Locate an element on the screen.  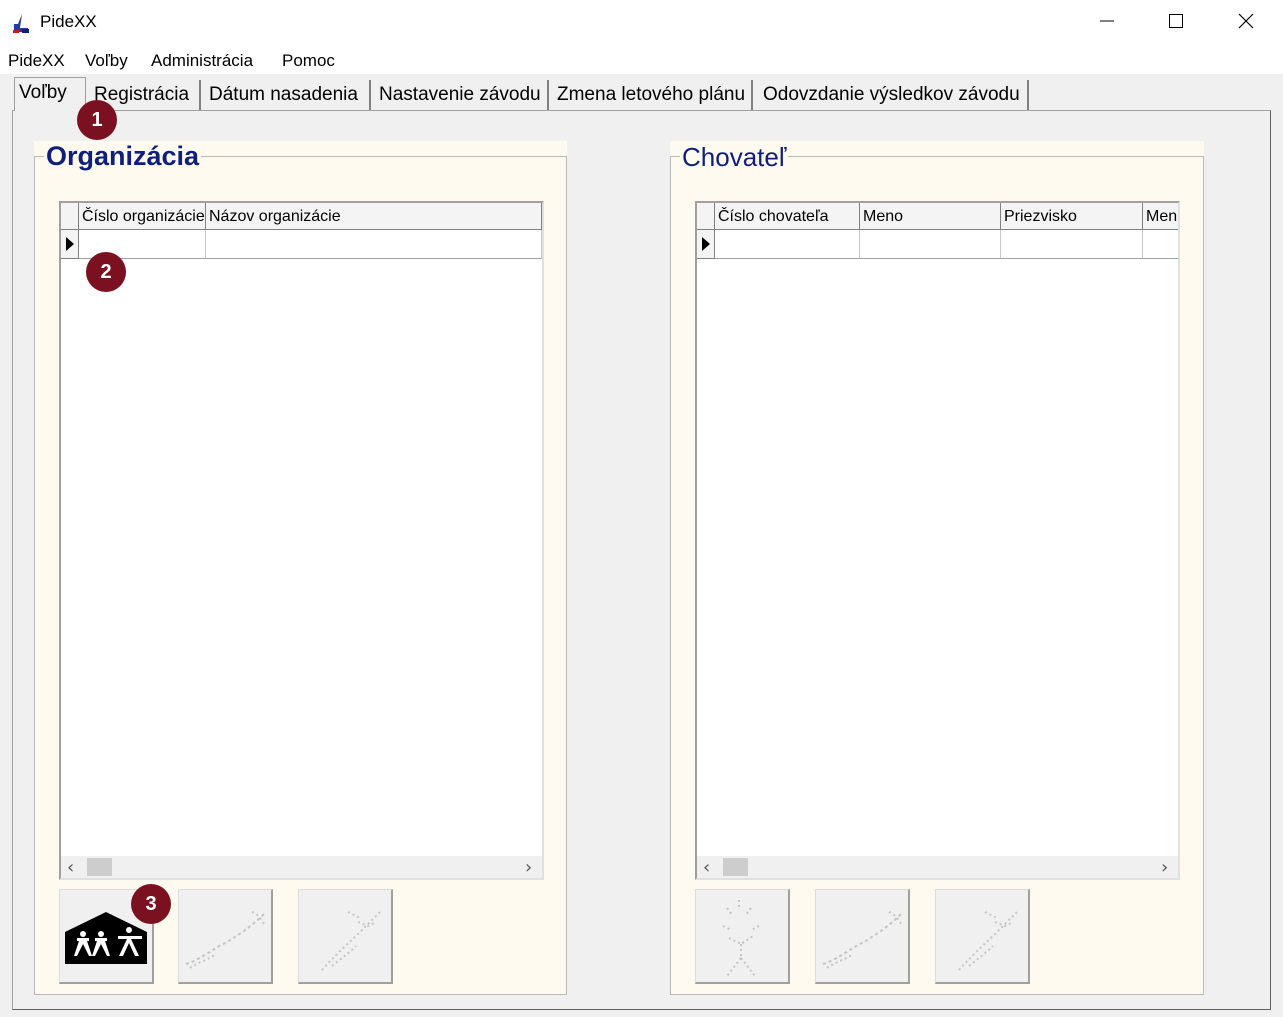
maximize-icon is located at coordinates (1176, 23).